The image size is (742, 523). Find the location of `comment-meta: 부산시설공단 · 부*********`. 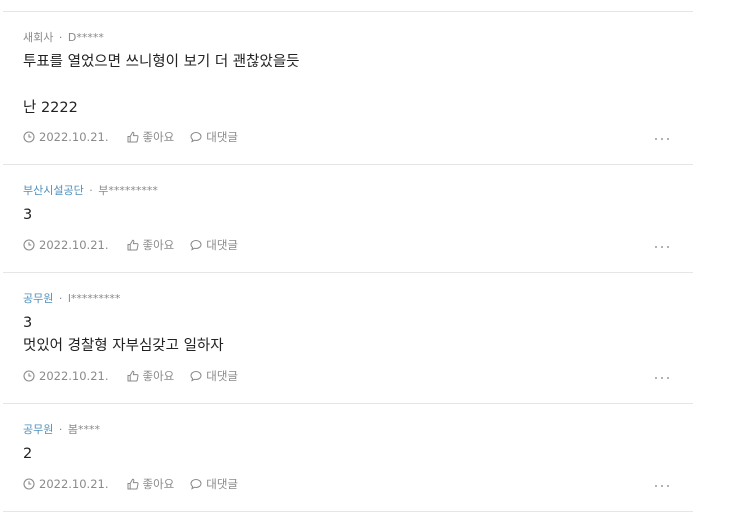

comment-meta: 부산시설공단 · 부********* is located at coordinates (358, 191).